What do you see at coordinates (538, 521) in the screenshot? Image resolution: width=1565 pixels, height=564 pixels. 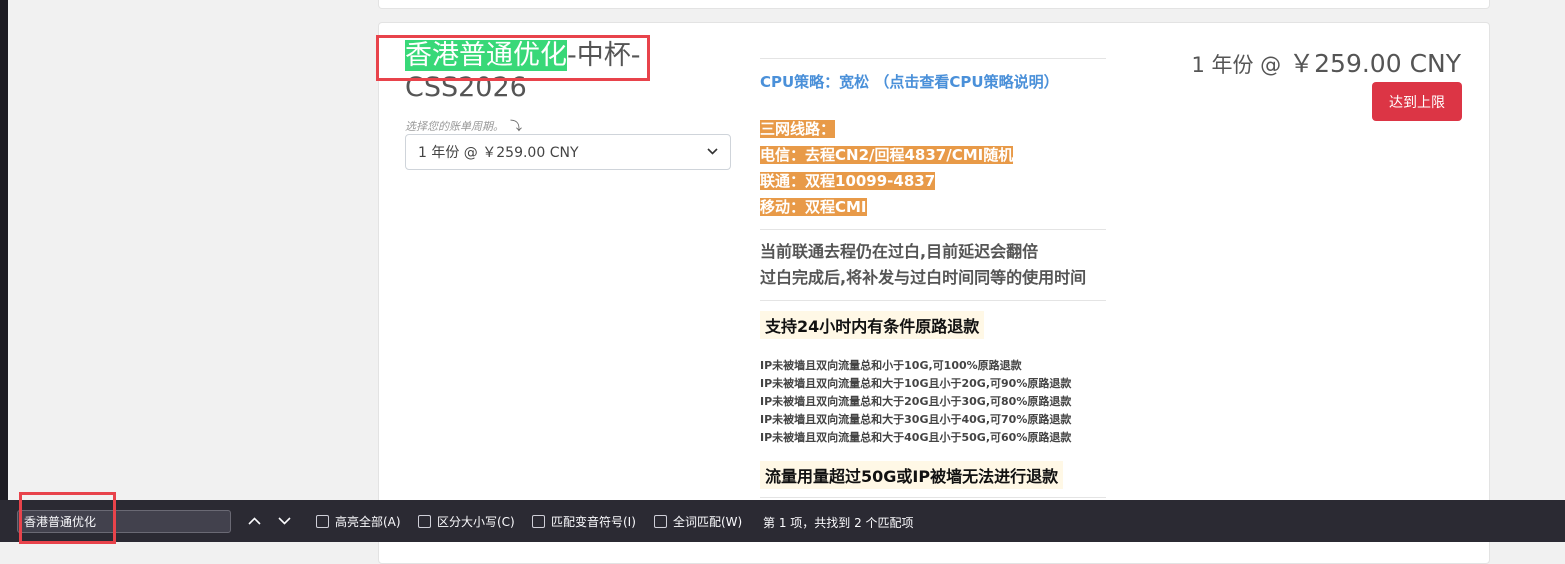 I see `match-diacritics-checkbox` at bounding box center [538, 521].